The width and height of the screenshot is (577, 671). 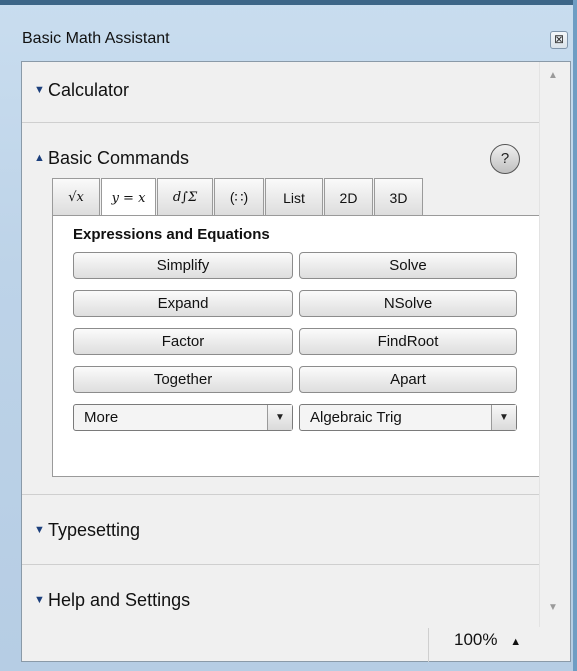 I want to click on 2d-tab-label: 2D, so click(x=348, y=197).